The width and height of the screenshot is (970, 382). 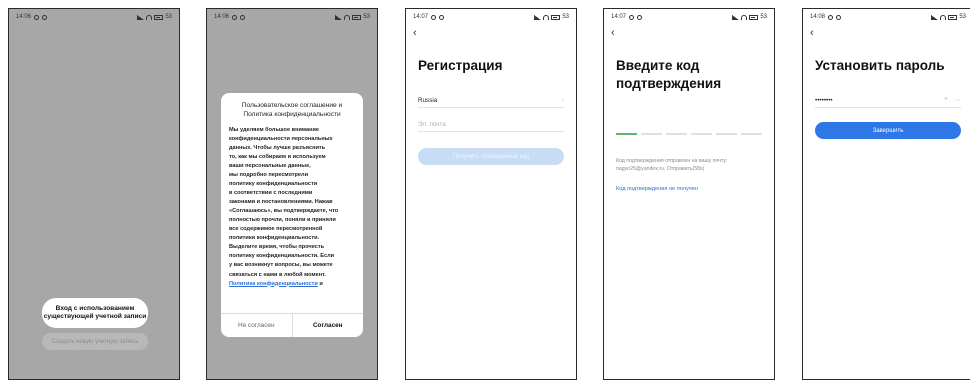 What do you see at coordinates (491, 124) in the screenshot?
I see `email-field: Эл. почта` at bounding box center [491, 124].